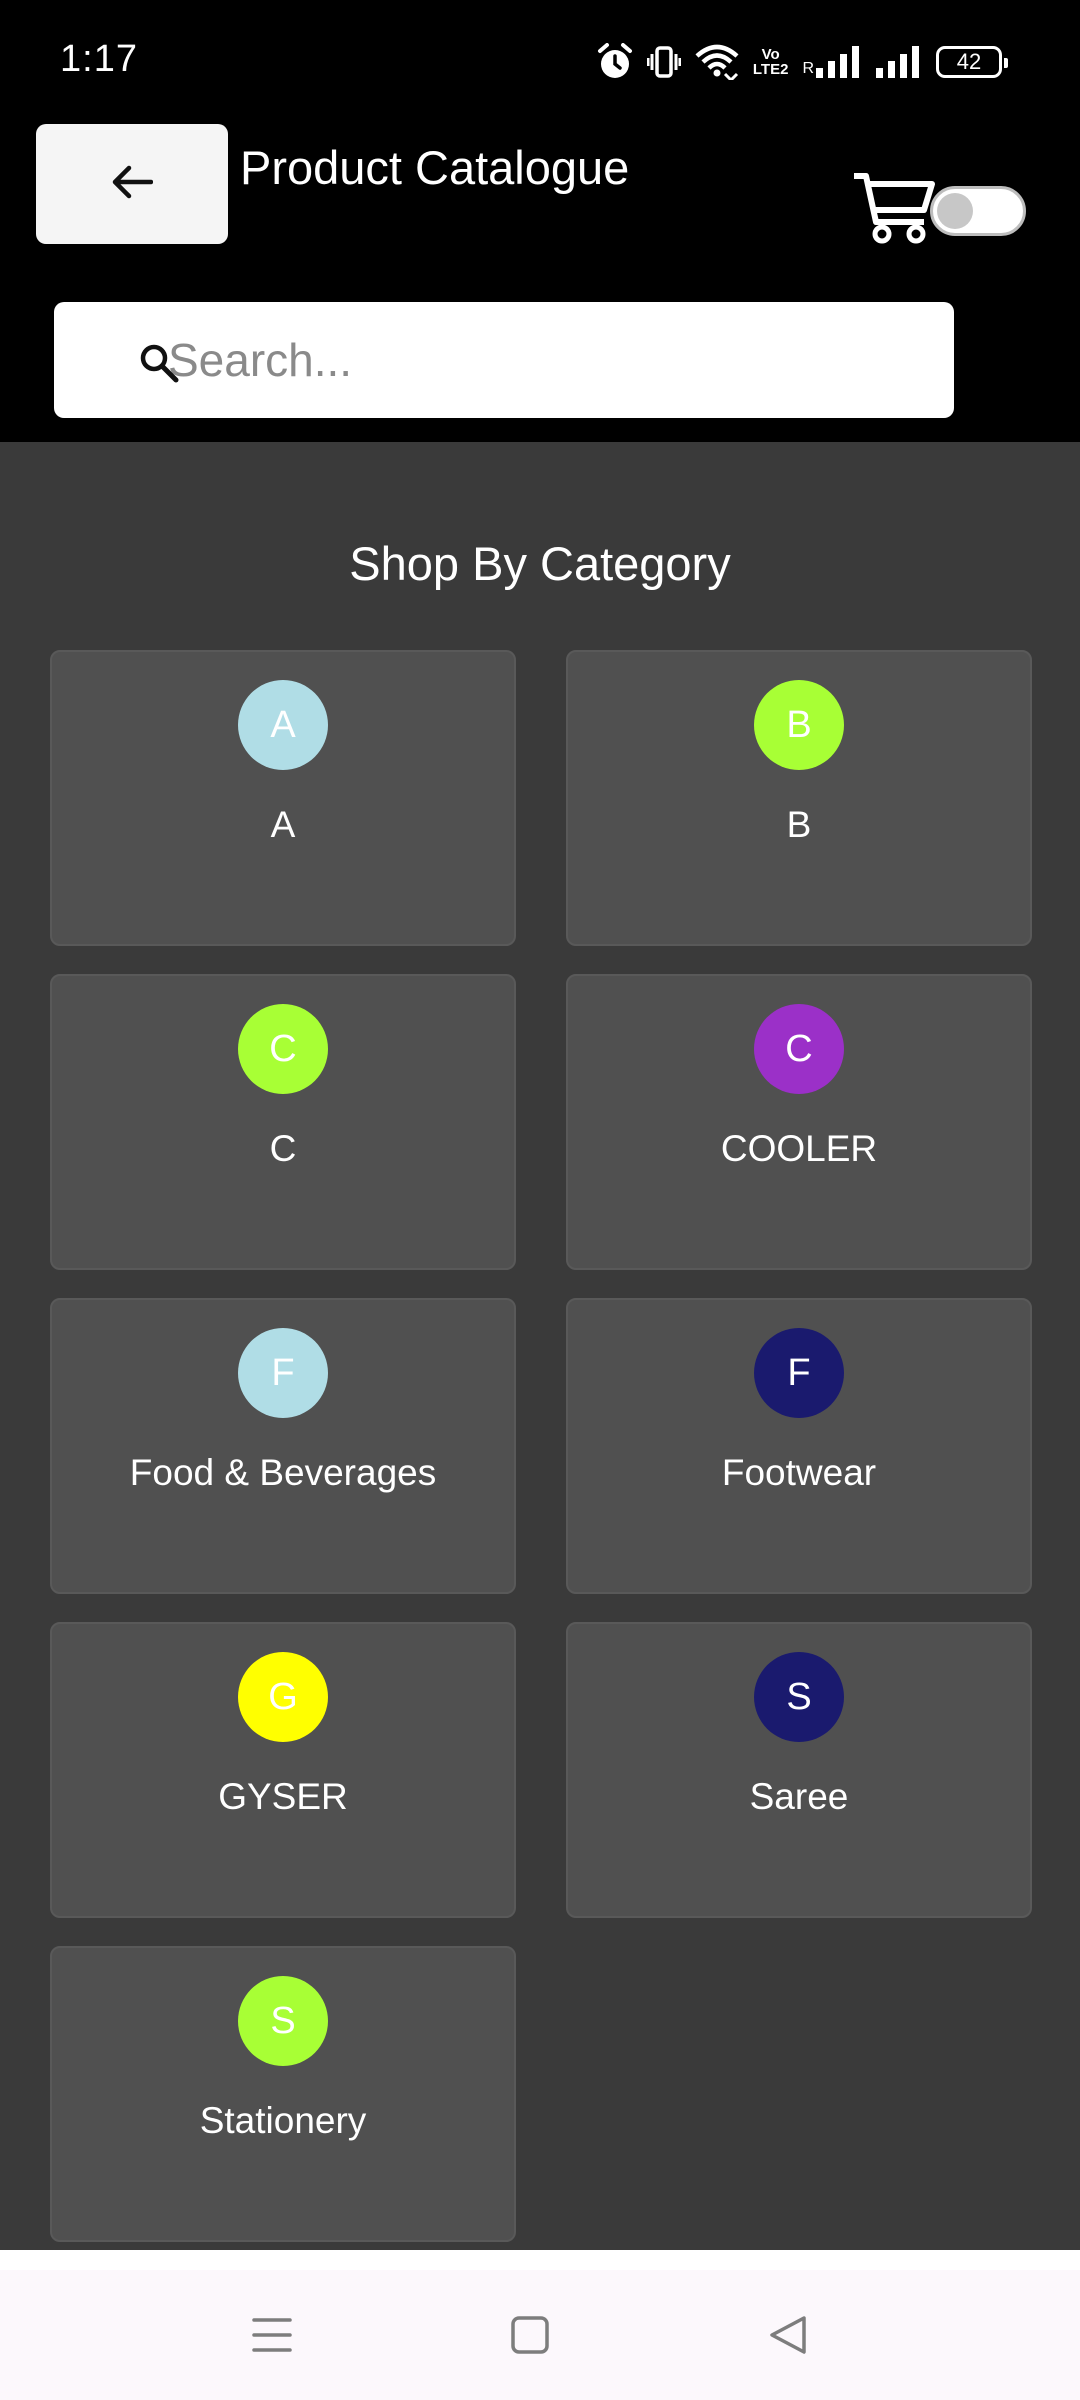  What do you see at coordinates (799, 1122) in the screenshot?
I see `category-card: C COOLER` at bounding box center [799, 1122].